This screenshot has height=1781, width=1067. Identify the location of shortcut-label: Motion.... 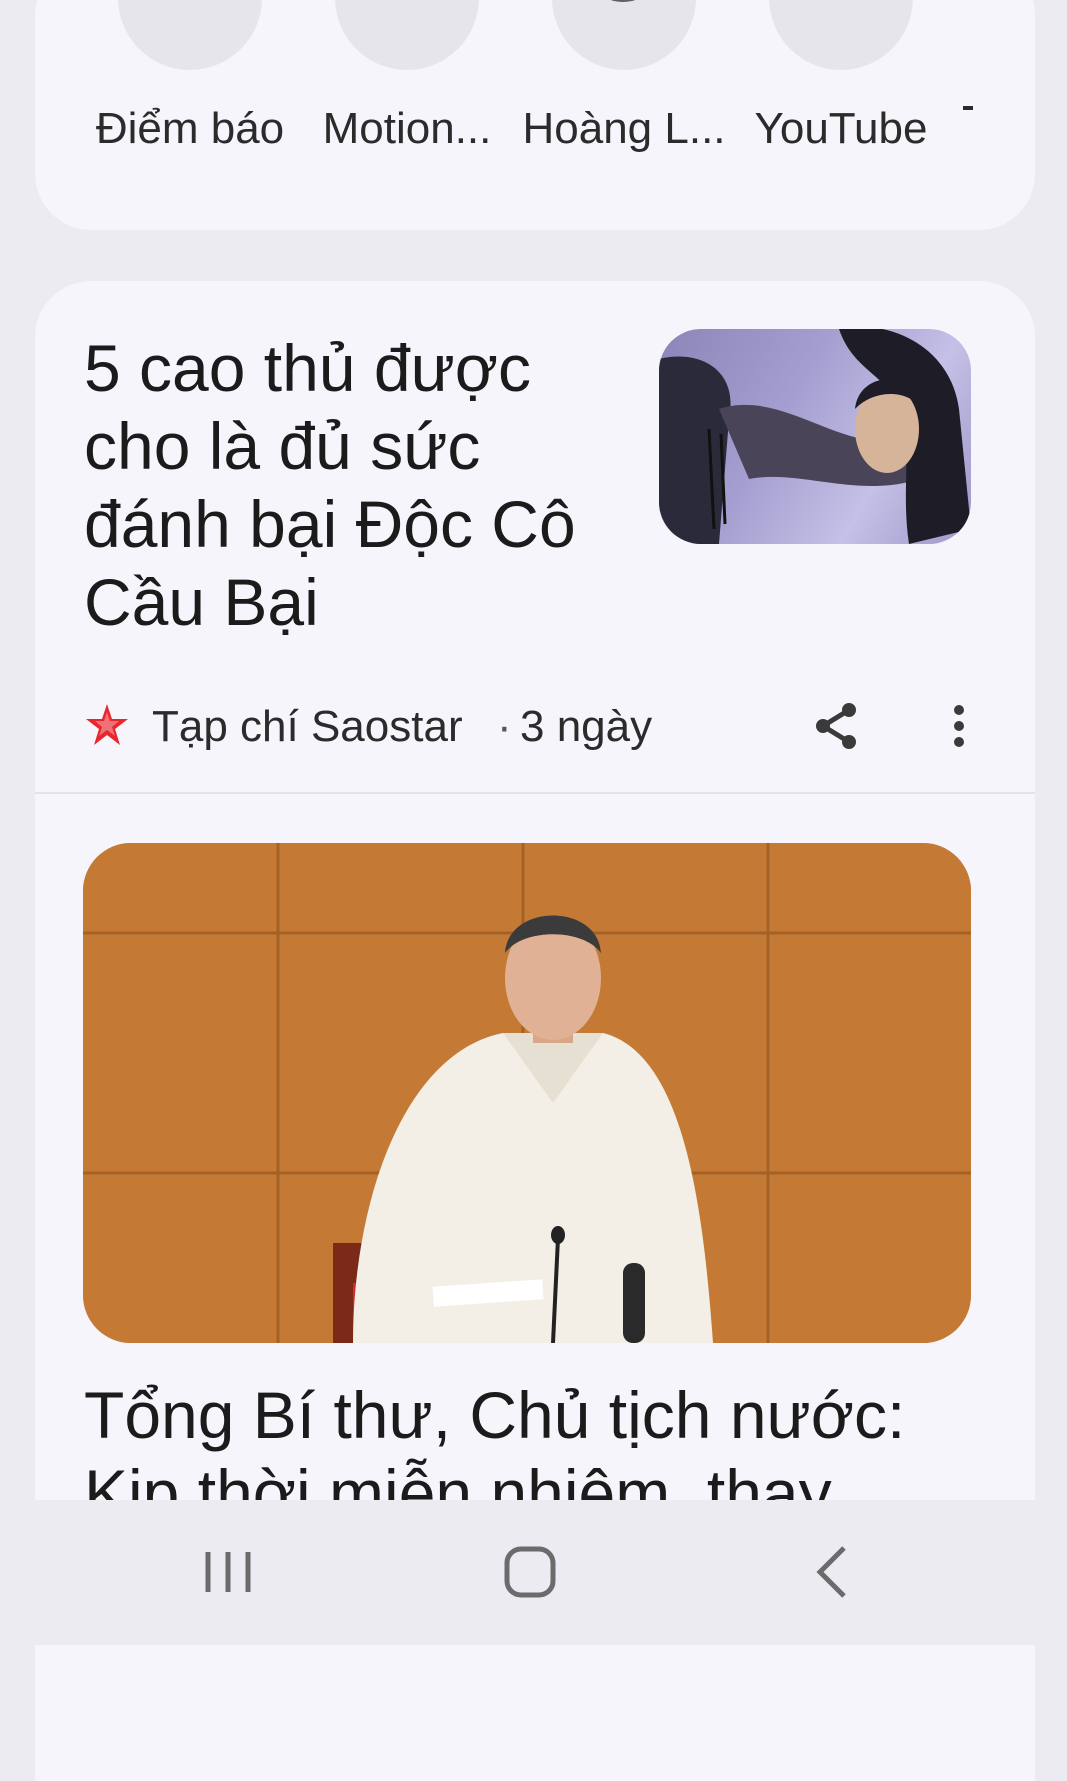
(407, 128).